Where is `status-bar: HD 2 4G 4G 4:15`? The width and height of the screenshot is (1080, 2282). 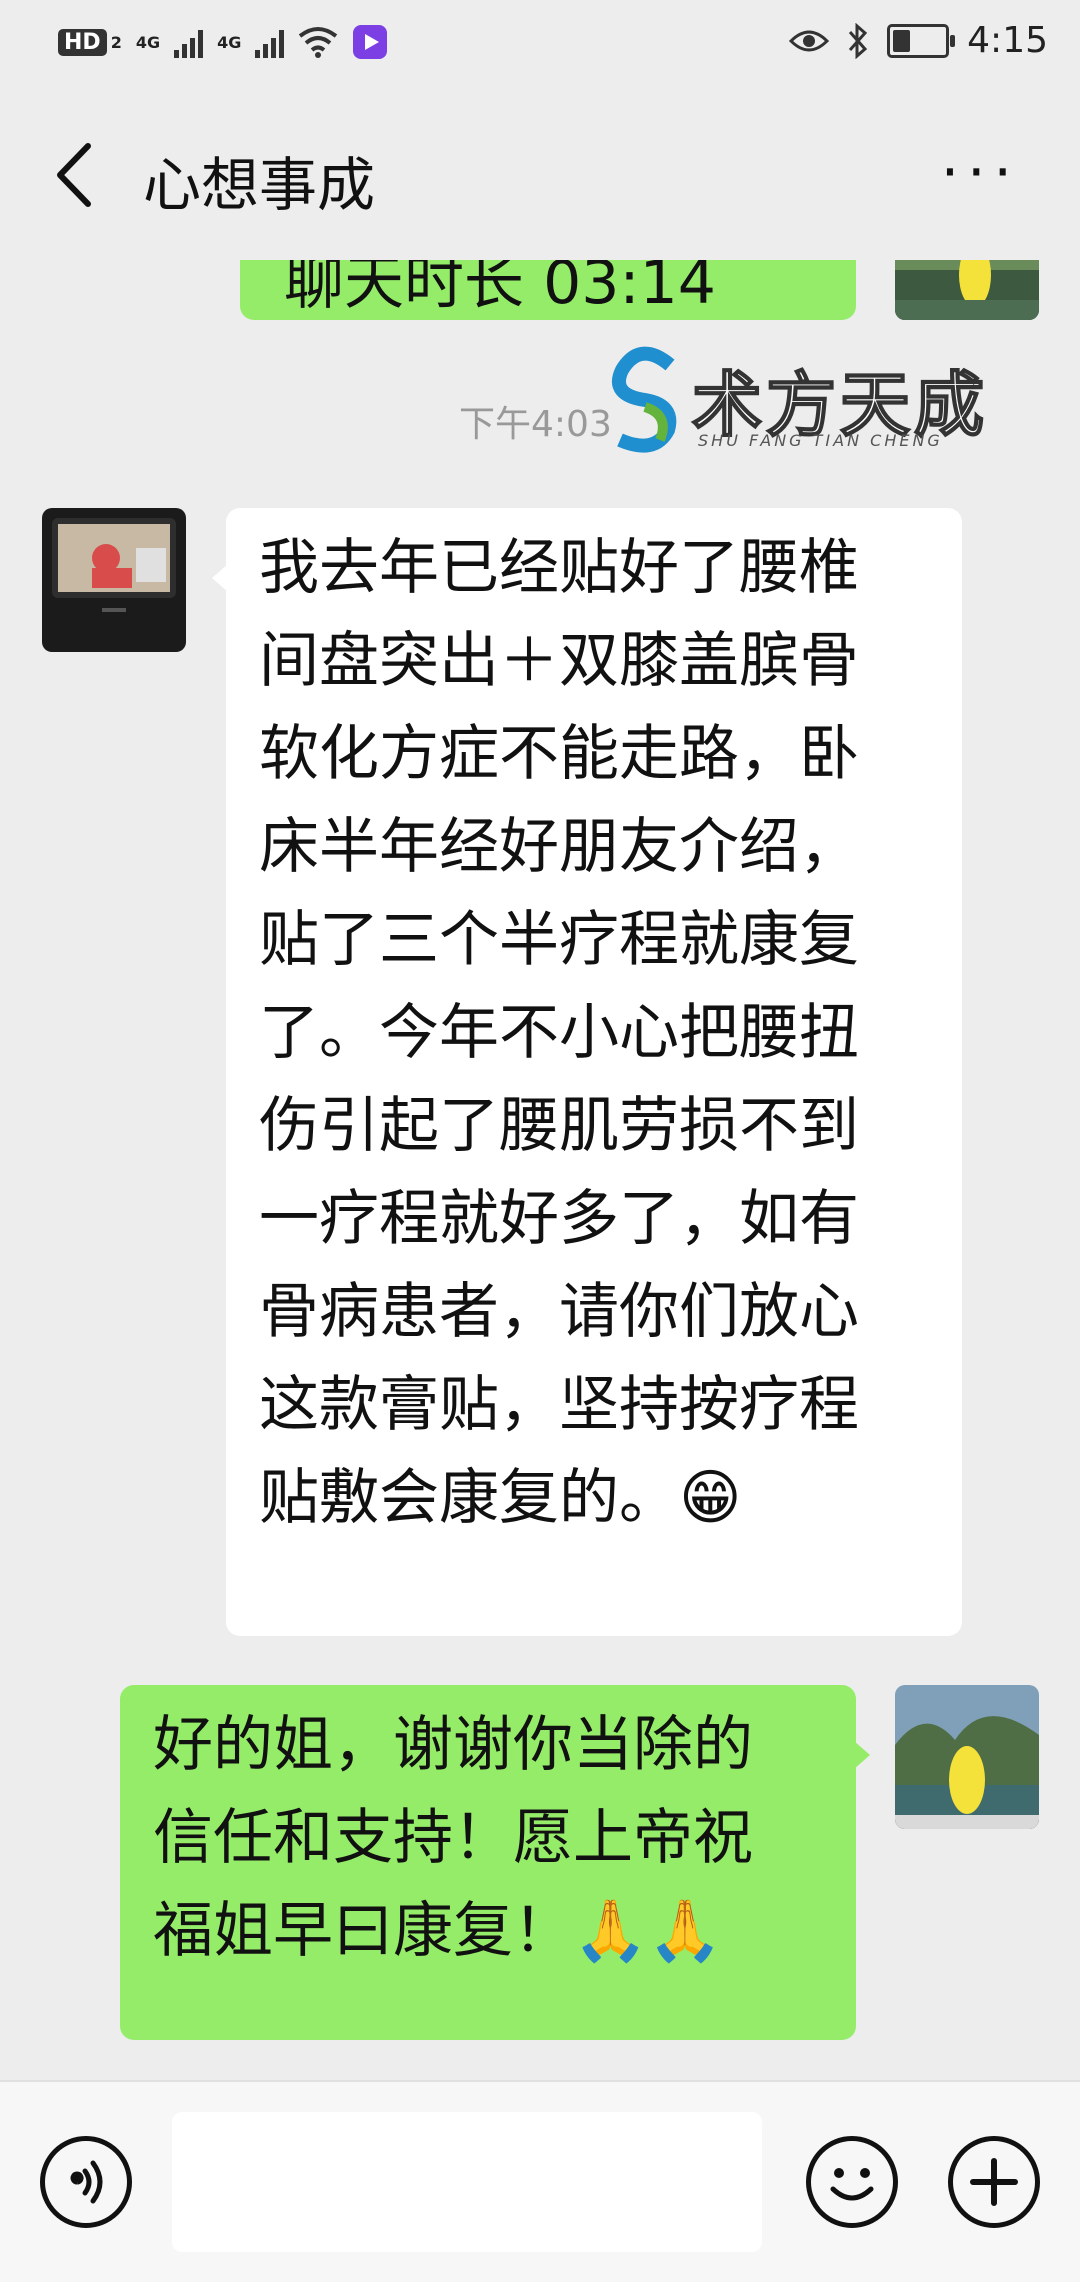
status-bar: HD 2 4G 4G 4:15 is located at coordinates (540, 45).